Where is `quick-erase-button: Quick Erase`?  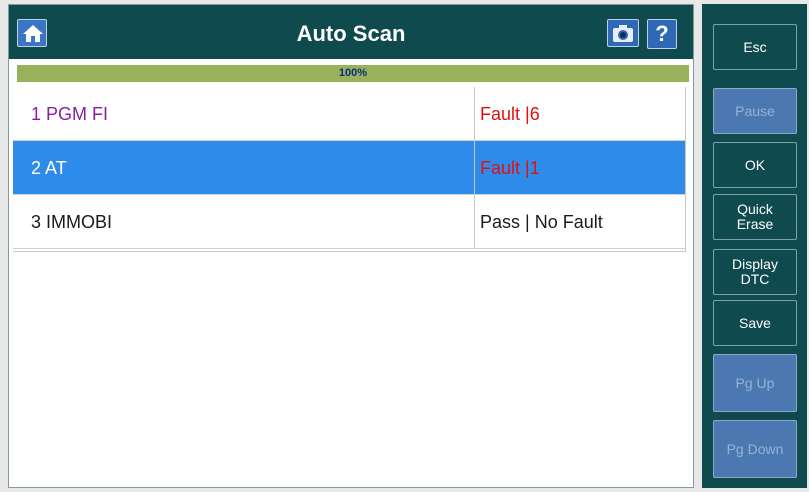
quick-erase-button: Quick Erase is located at coordinates (755, 217).